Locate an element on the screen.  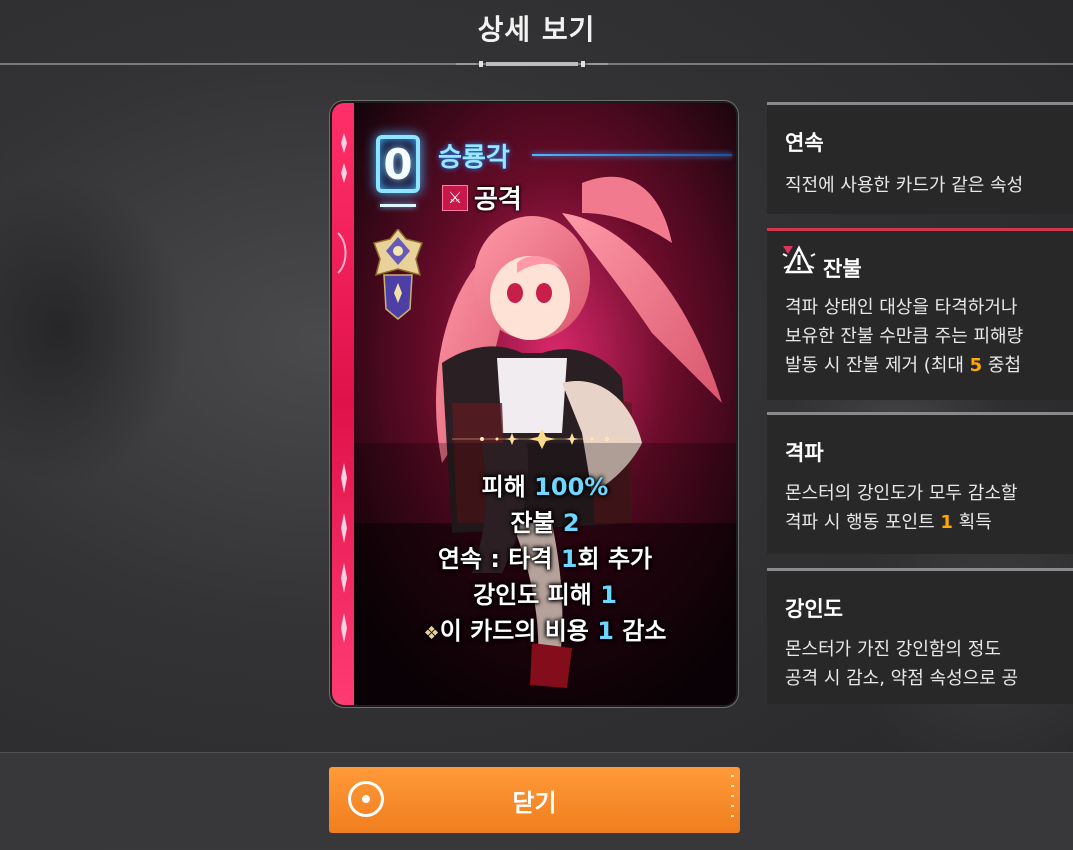
effect-line: 연속 : 타격 1회 추가 is located at coordinates (545, 559).